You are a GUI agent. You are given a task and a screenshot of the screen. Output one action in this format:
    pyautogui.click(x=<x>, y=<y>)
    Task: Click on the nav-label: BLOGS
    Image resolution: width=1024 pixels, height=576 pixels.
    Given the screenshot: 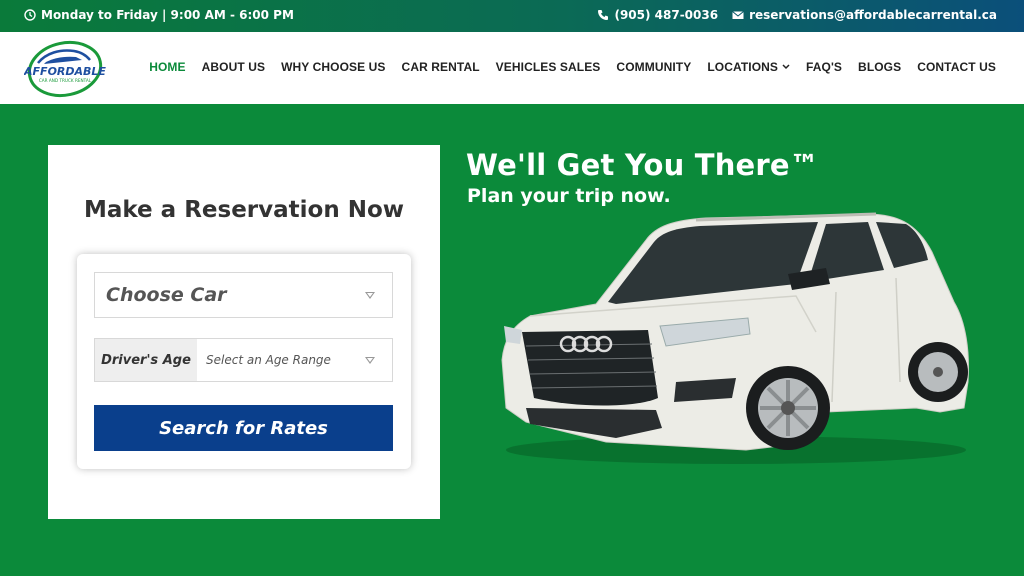 What is the action you would take?
    pyautogui.click(x=880, y=67)
    